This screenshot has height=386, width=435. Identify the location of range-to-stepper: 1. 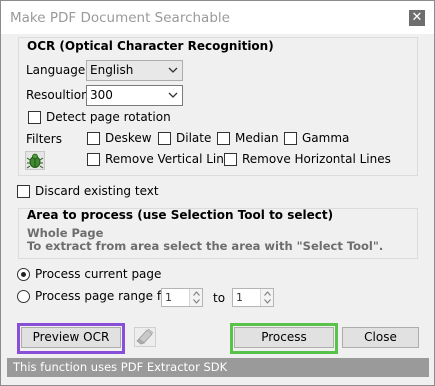
(253, 297).